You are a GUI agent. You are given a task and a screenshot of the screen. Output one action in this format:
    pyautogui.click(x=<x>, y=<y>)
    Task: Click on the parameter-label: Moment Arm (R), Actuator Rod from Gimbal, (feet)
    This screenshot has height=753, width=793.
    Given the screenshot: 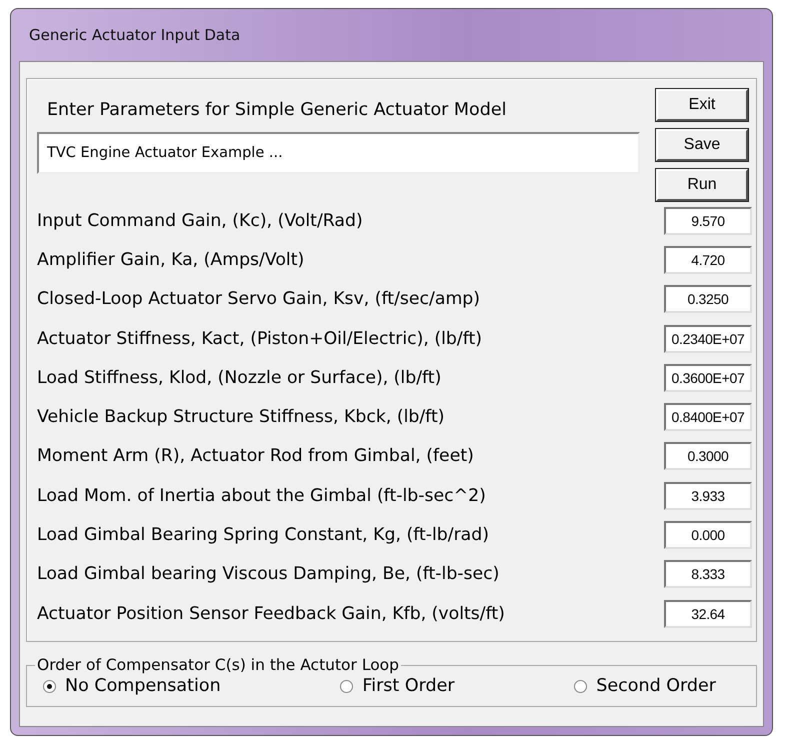 What is the action you would take?
    pyautogui.click(x=255, y=456)
    